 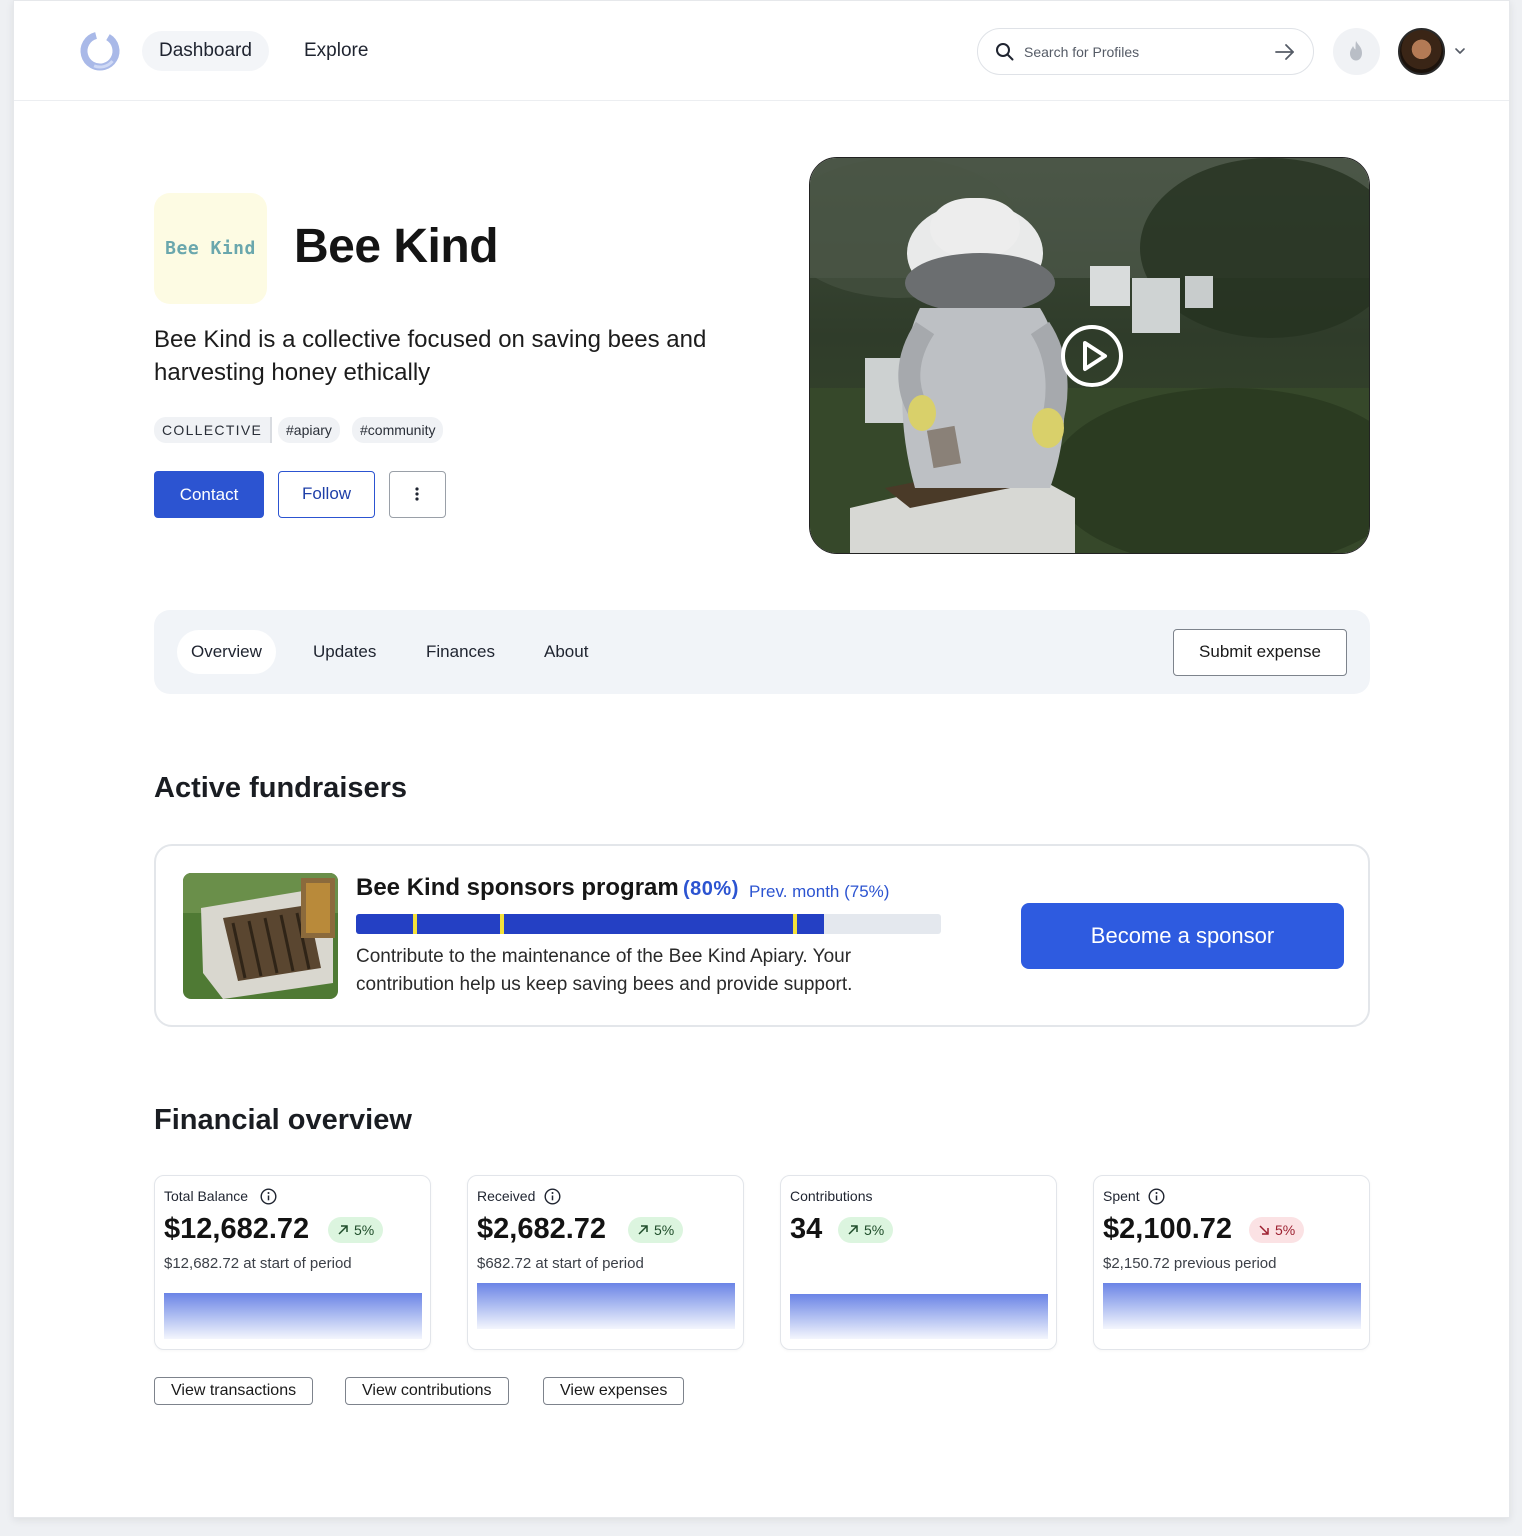 I want to click on avatar, so click(x=1421, y=51).